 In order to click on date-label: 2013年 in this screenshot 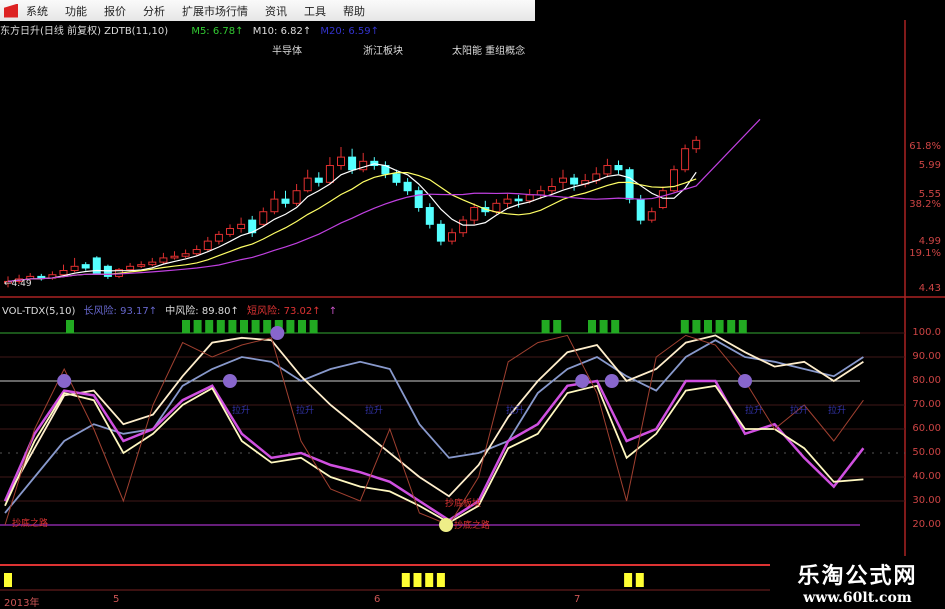, I will do `click(22, 603)`.